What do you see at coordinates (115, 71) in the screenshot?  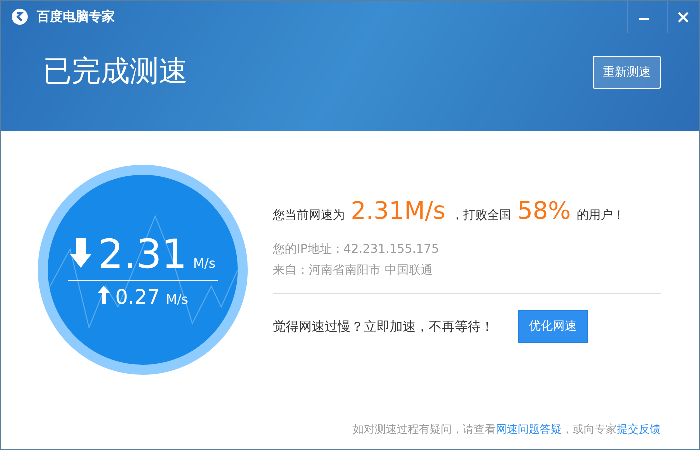 I see `page-heading: 已完成测速` at bounding box center [115, 71].